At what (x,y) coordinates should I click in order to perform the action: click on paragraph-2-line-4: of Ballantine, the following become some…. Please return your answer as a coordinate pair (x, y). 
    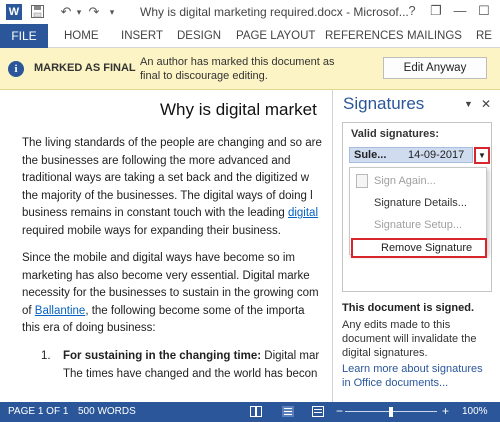
    Looking at the image, I should click on (163, 312).